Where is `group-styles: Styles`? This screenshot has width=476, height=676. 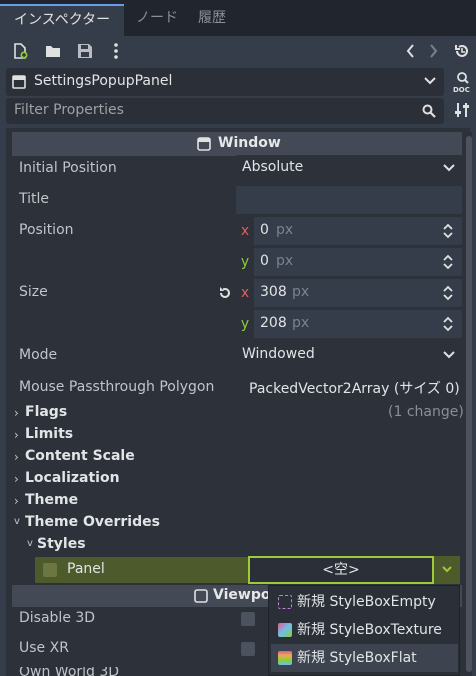
group-styles: Styles is located at coordinates (61, 544).